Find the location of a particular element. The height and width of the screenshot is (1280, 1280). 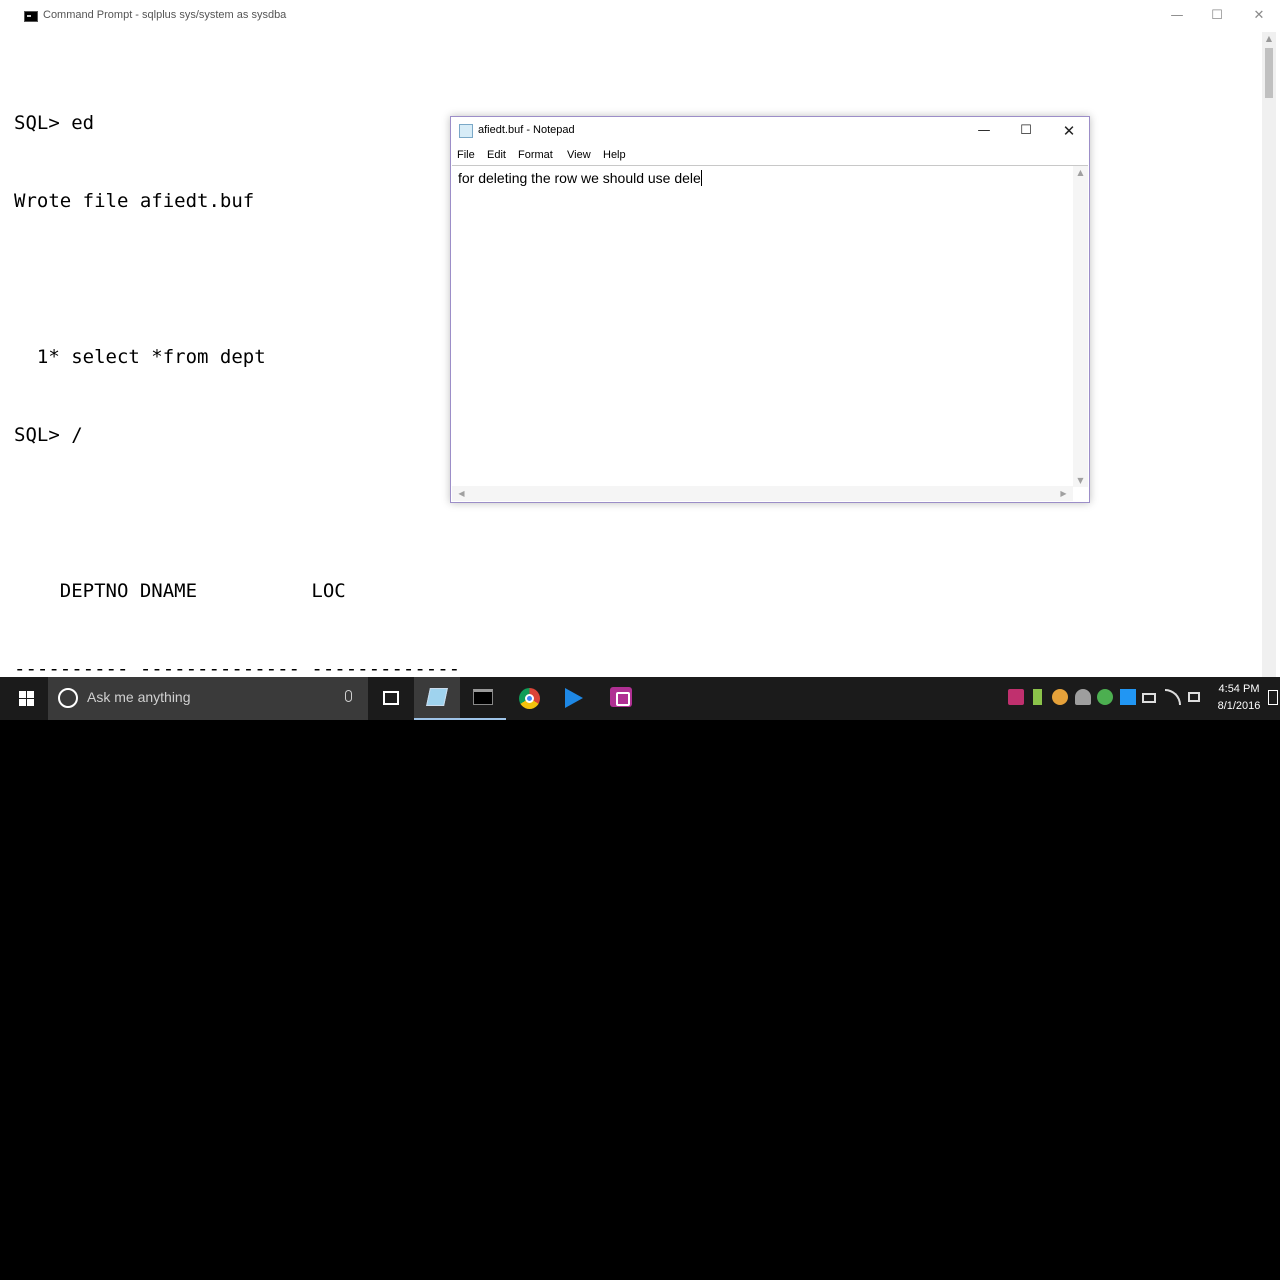

app-icon is located at coordinates (621, 697).